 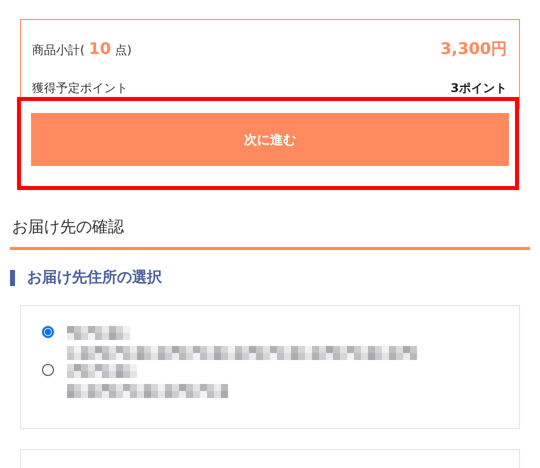 I want to click on next-button: 次に進む, so click(x=270, y=139).